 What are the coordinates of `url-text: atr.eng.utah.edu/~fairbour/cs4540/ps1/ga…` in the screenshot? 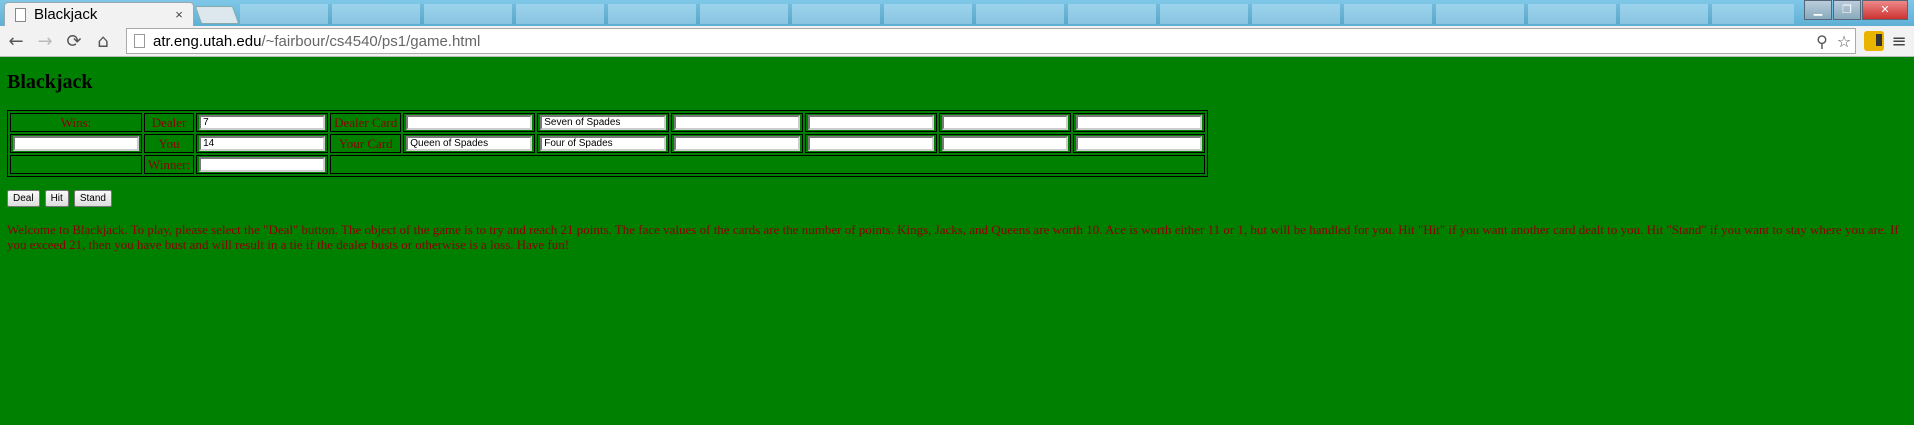 It's located at (982, 41).